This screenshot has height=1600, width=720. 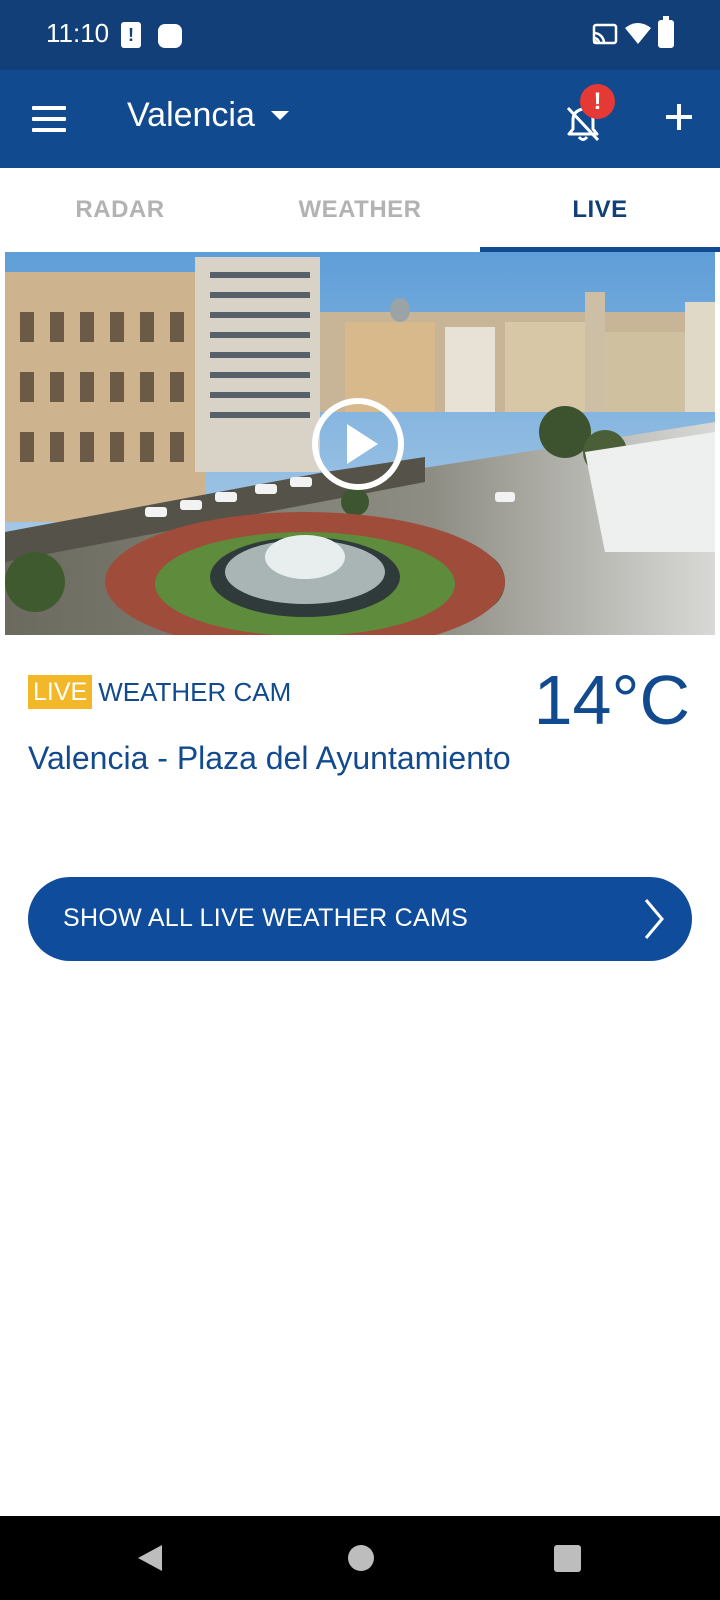 I want to click on system-navigation-bar, so click(x=360, y=1558).